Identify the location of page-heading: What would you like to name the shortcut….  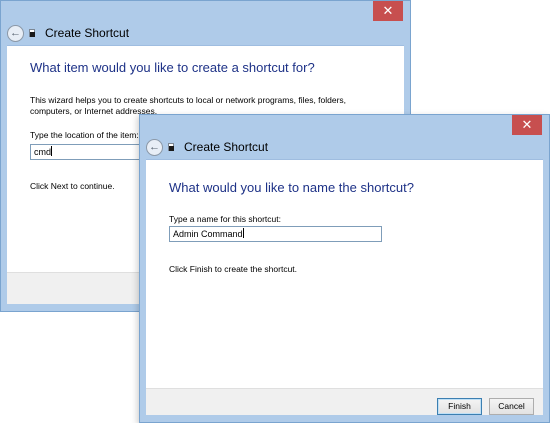
(291, 187).